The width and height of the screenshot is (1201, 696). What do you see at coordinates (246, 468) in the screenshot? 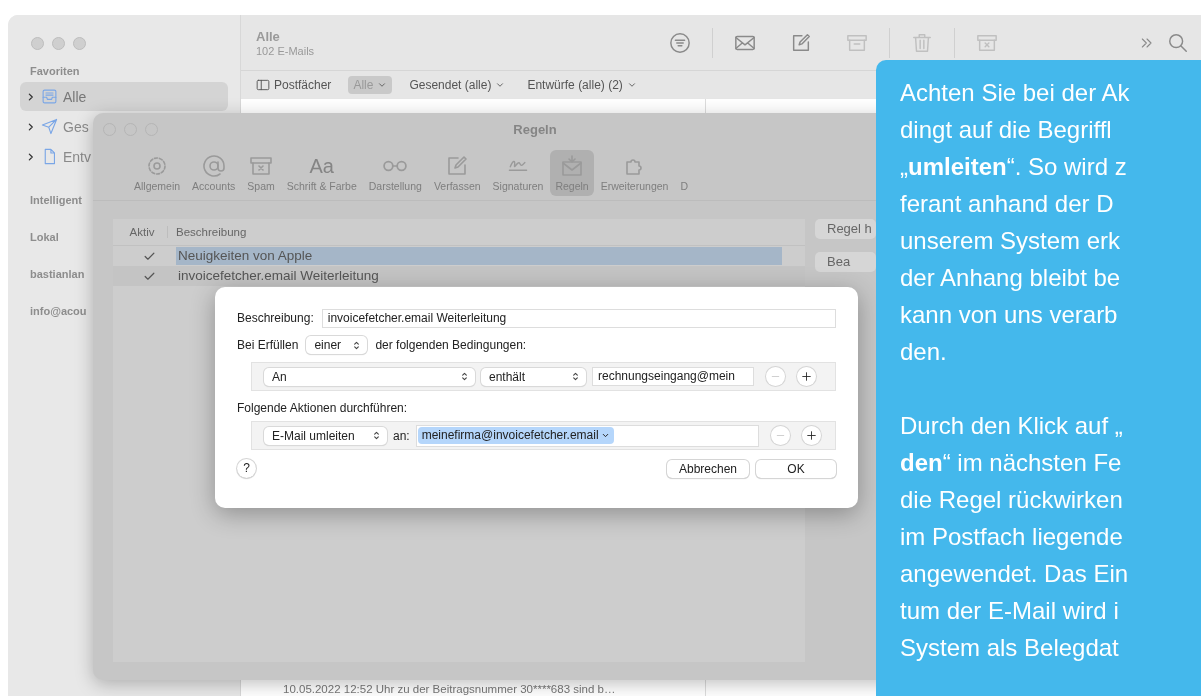
I see `help-button: ?` at bounding box center [246, 468].